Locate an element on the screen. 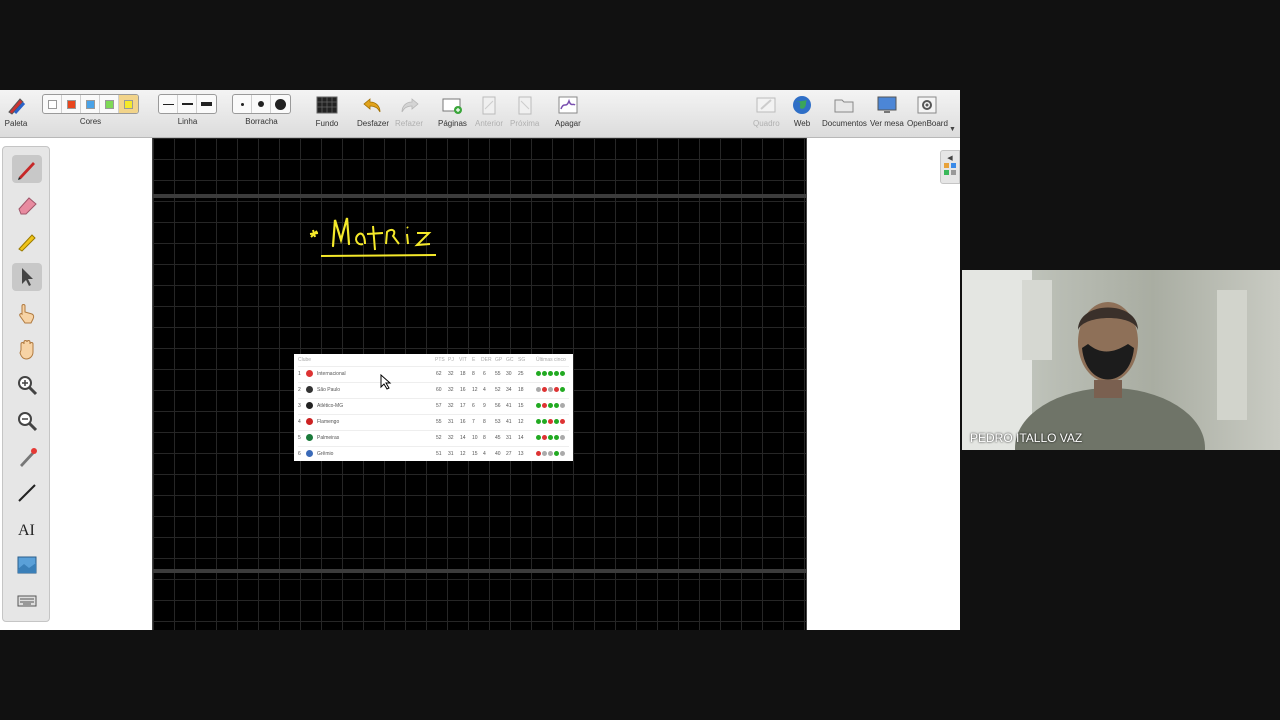 The height and width of the screenshot is (720, 1280). colors-label: Cores is located at coordinates (90, 121).